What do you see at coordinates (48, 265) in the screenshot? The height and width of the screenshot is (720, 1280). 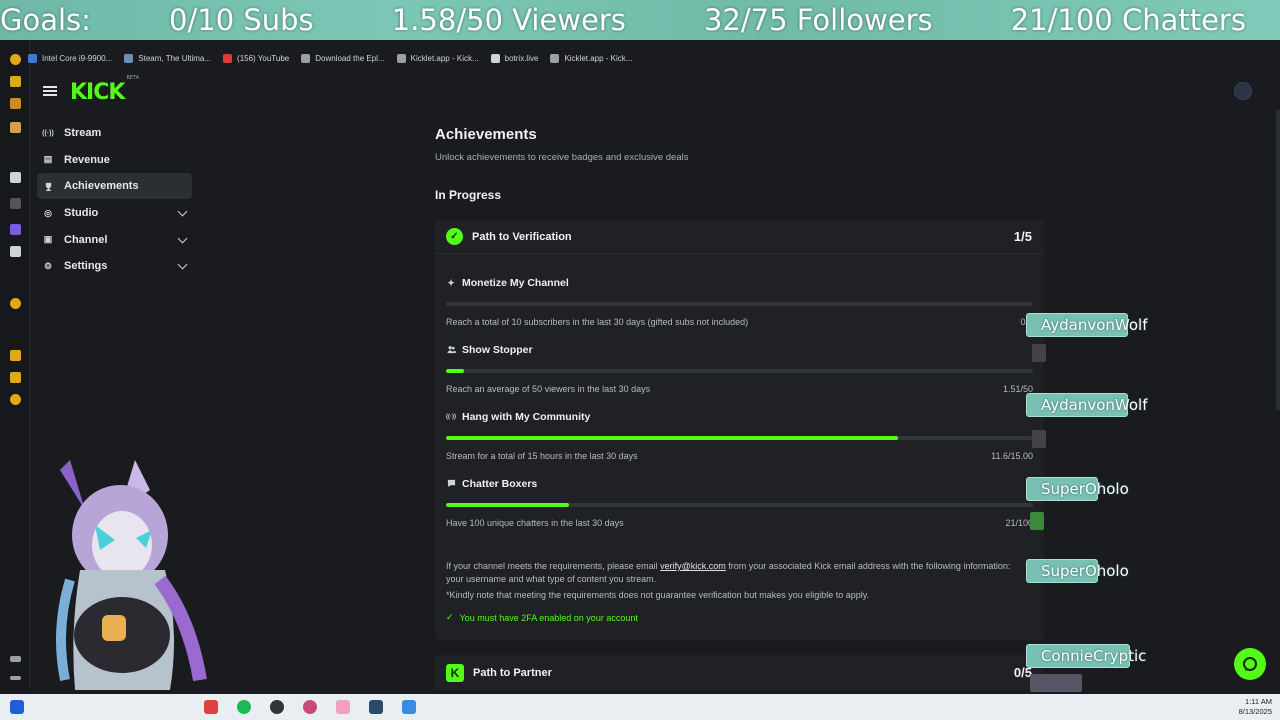 I see `gear-icon: ⚙` at bounding box center [48, 265].